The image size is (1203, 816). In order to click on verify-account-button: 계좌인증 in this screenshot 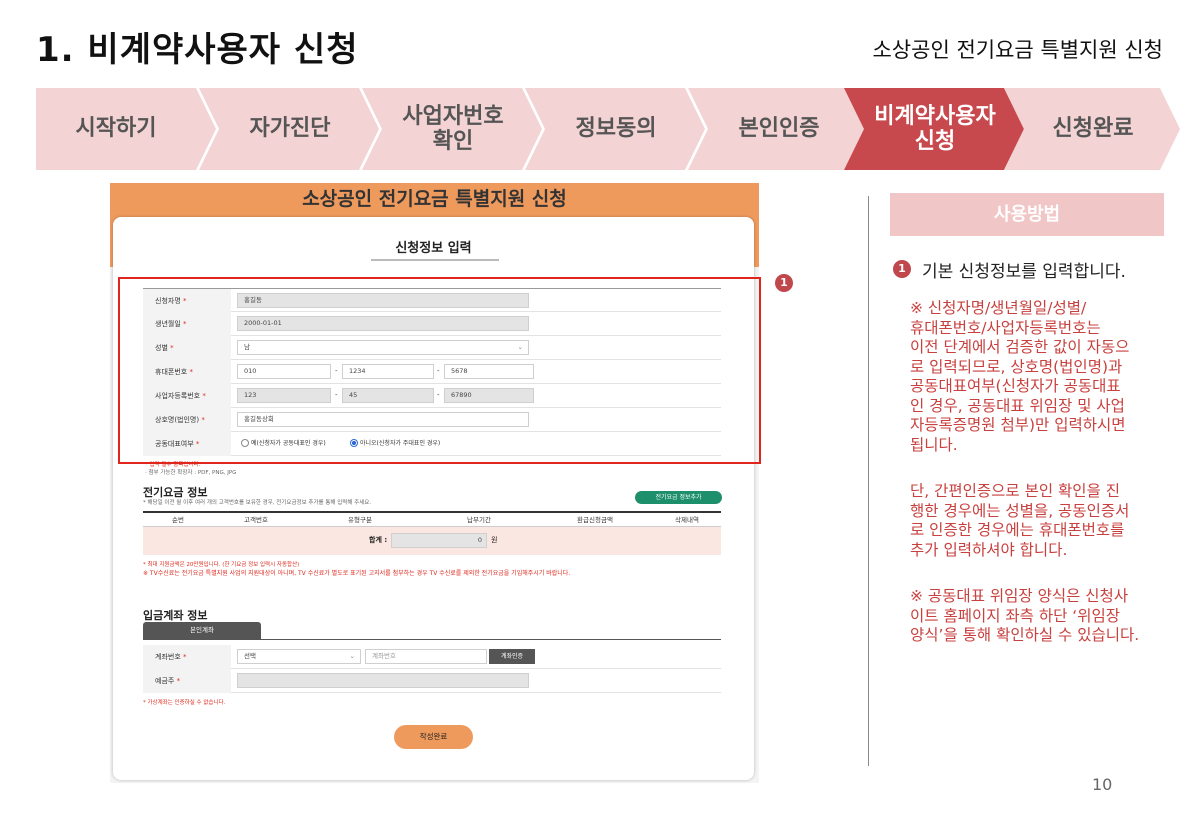, I will do `click(512, 656)`.